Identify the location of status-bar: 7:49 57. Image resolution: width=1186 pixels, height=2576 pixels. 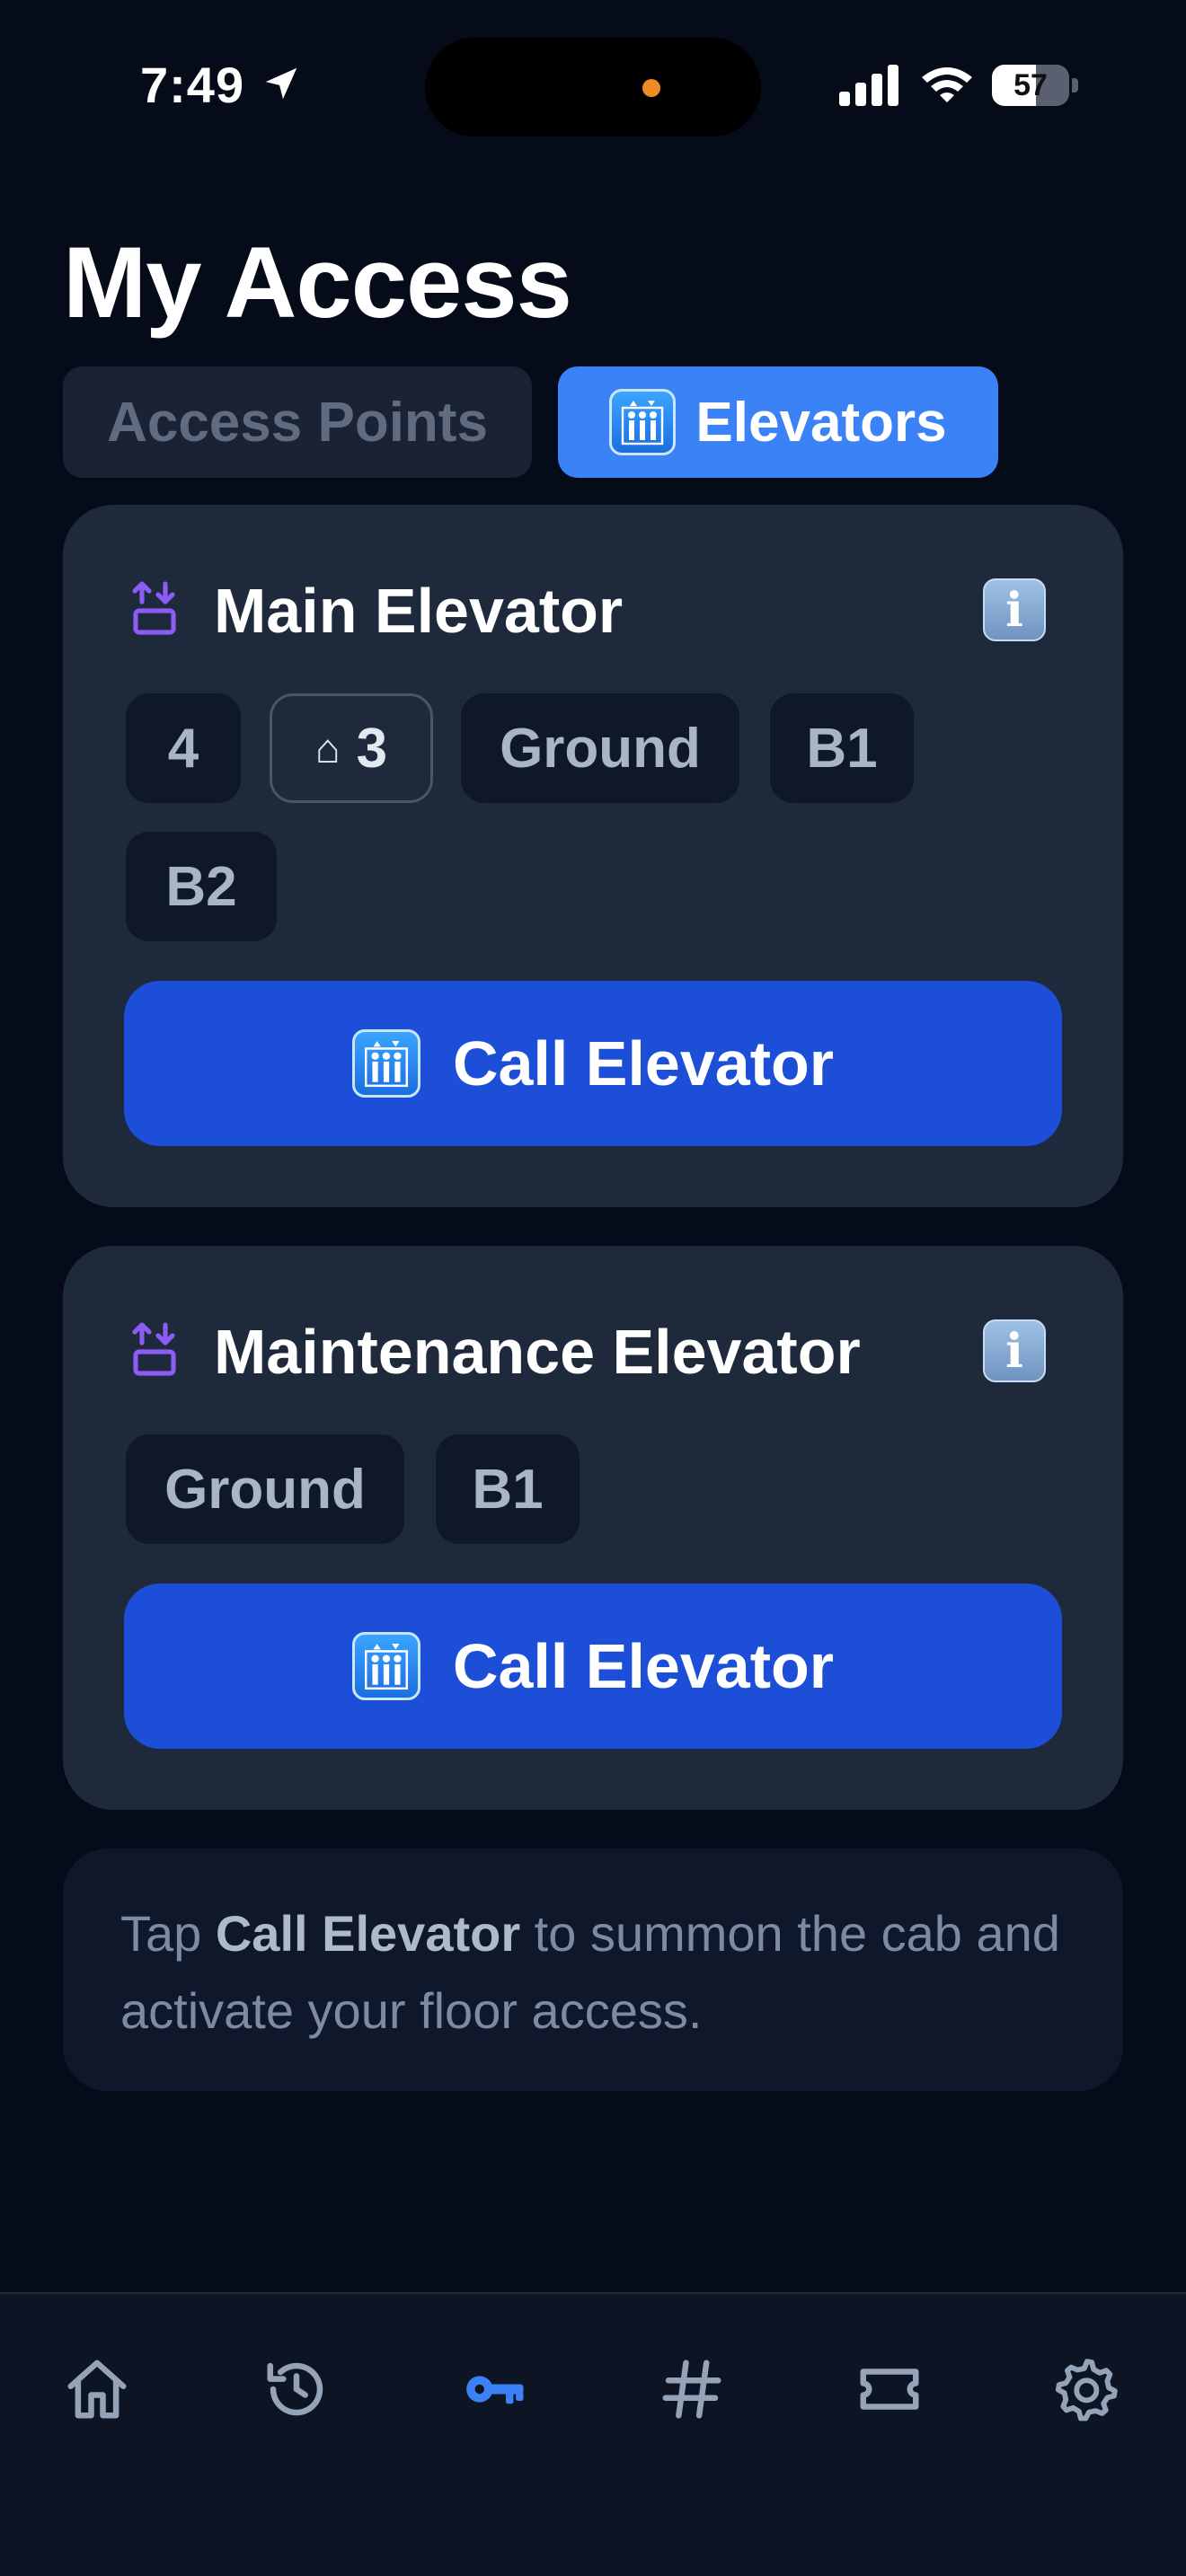
(593, 85).